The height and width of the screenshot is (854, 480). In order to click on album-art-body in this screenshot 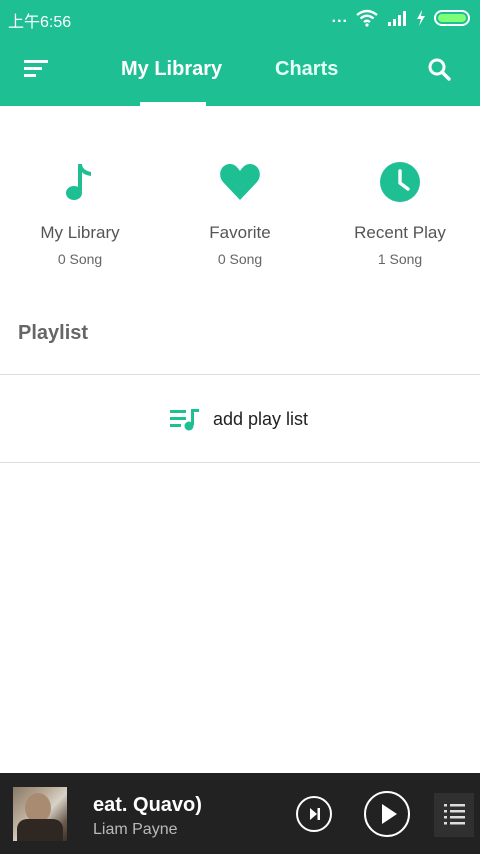, I will do `click(40, 830)`.